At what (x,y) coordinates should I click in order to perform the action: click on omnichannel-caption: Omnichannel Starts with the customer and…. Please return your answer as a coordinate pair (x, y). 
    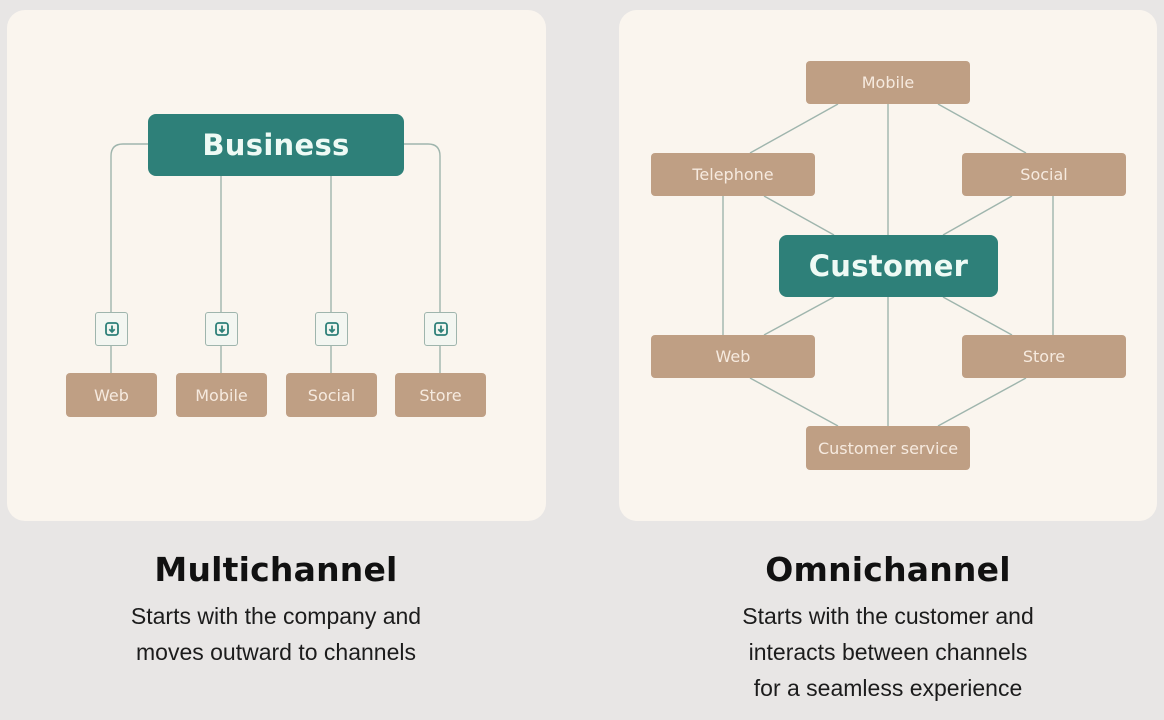
    Looking at the image, I should click on (888, 628).